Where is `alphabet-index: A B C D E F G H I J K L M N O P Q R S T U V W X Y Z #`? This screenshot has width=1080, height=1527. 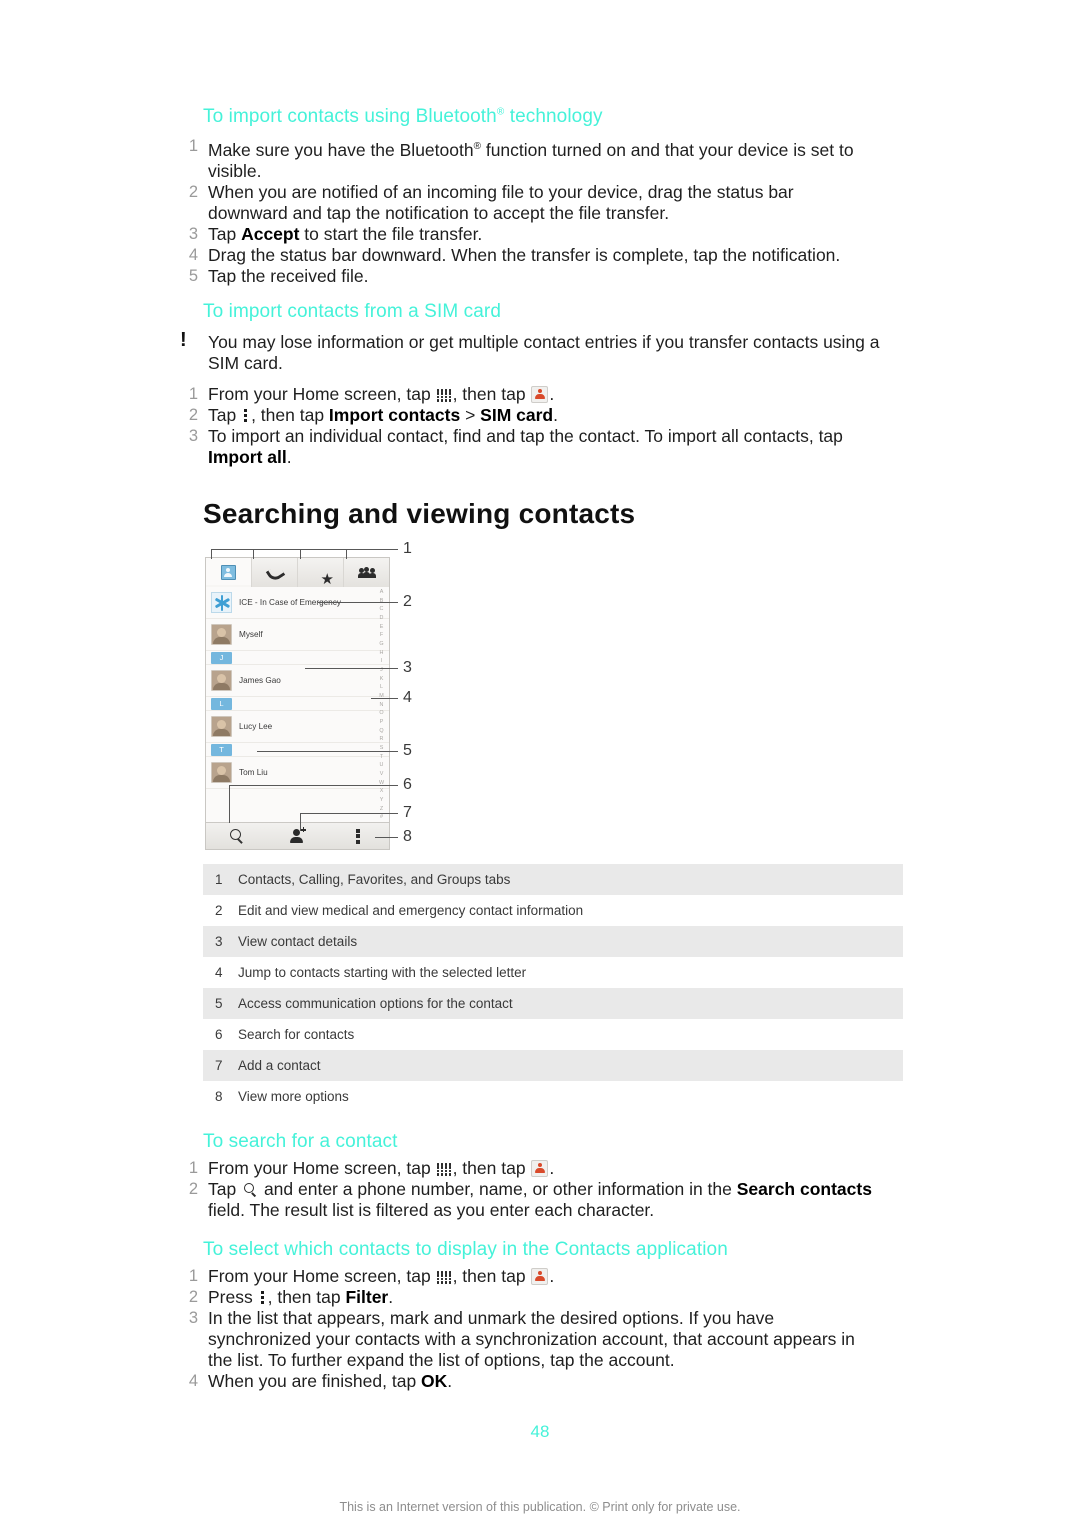
alphabet-index: A B C D E F G H I J K L M N O P Q R S T U V W X Y Z # is located at coordinates (381, 705).